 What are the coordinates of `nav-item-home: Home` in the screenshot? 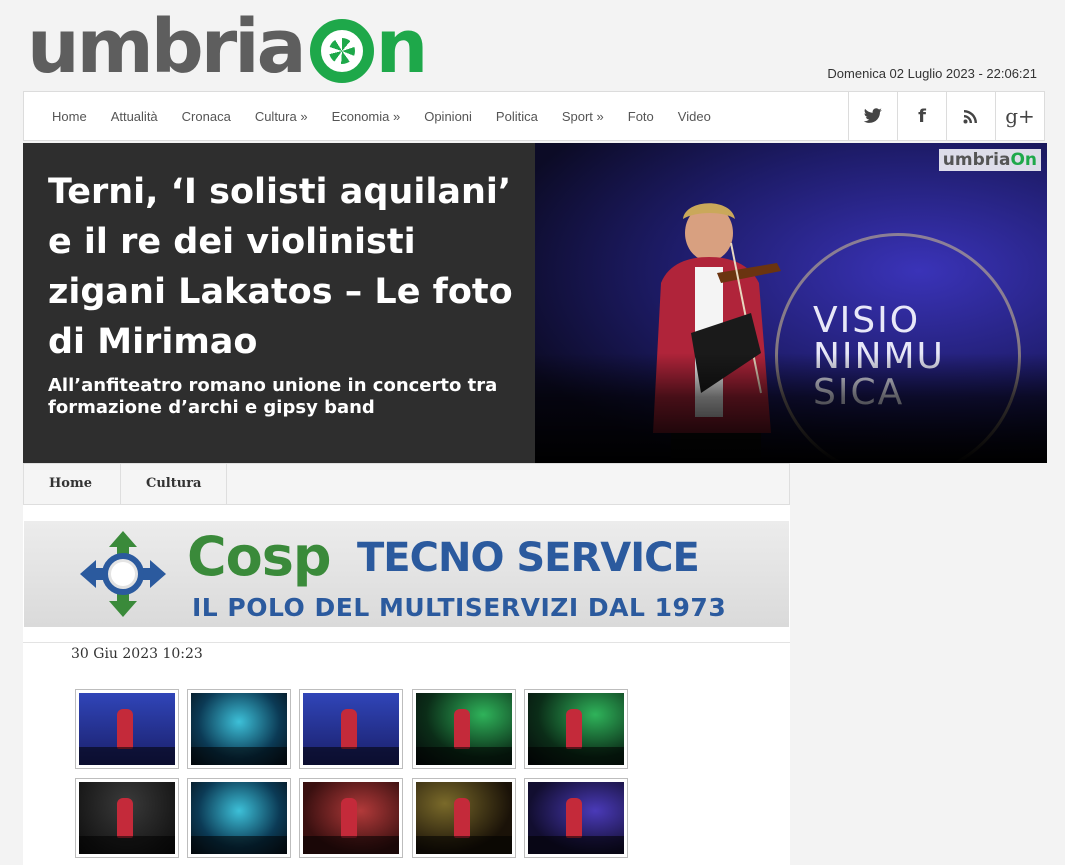 It's located at (69, 116).